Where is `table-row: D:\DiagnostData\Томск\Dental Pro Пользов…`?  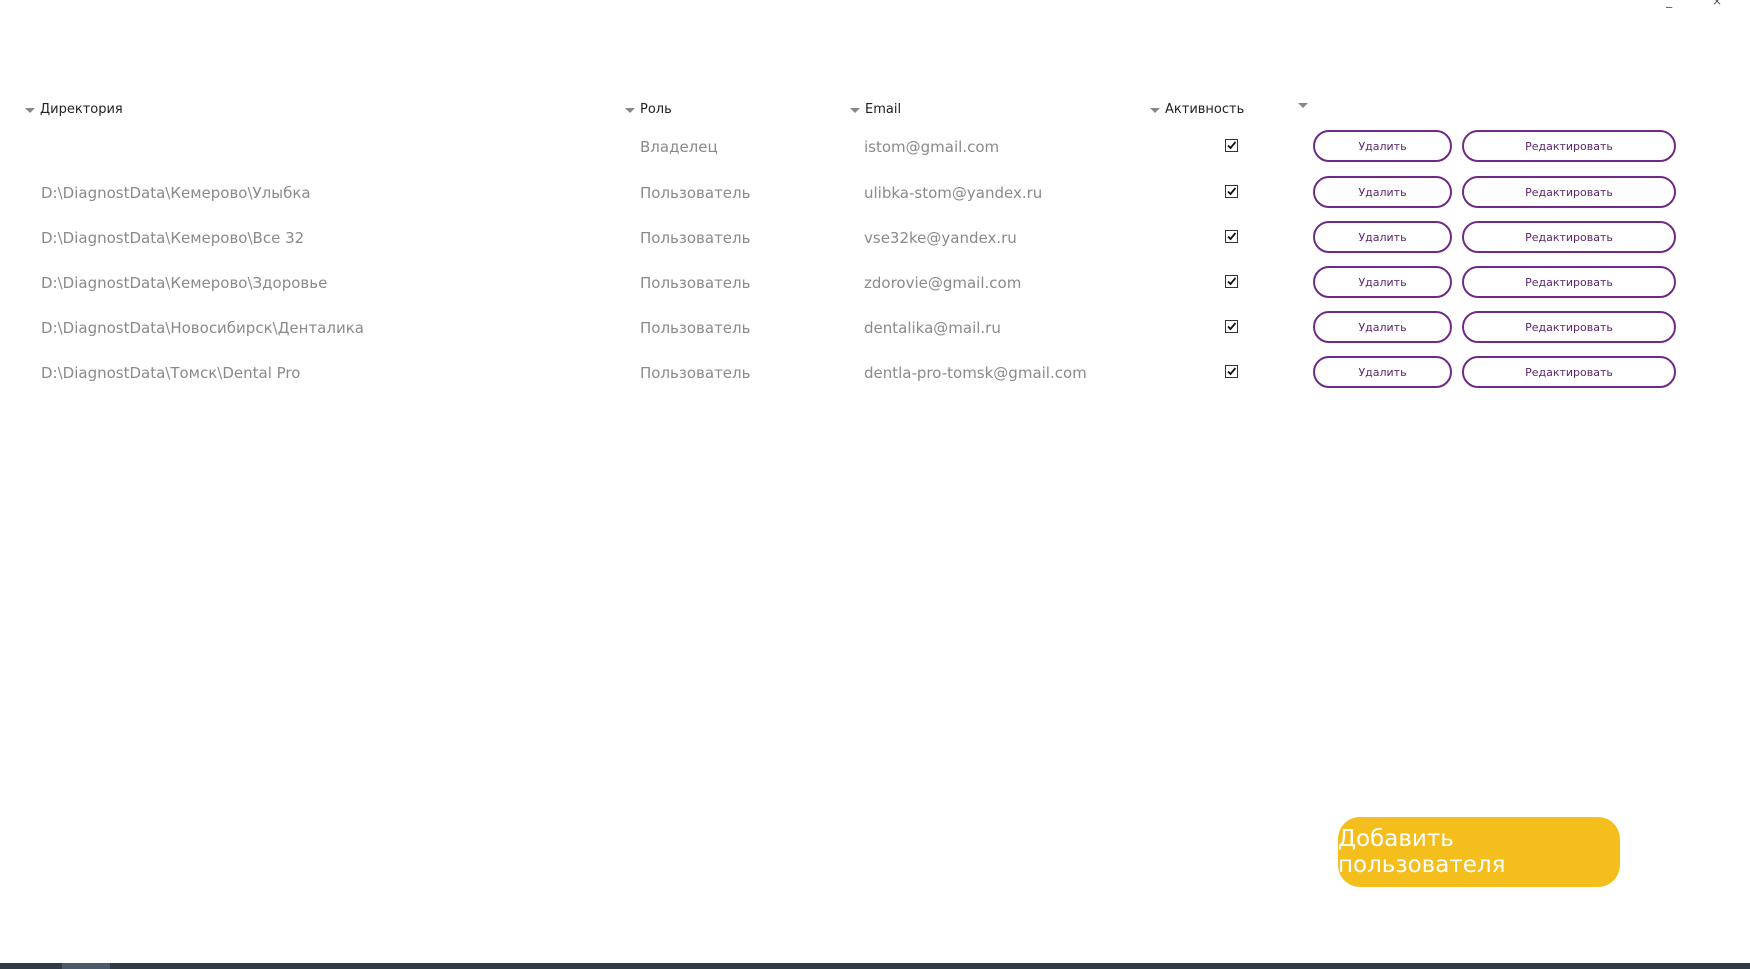
table-row: D:\DiagnostData\Томск\Dental Pro Пользов… is located at coordinates (875, 373).